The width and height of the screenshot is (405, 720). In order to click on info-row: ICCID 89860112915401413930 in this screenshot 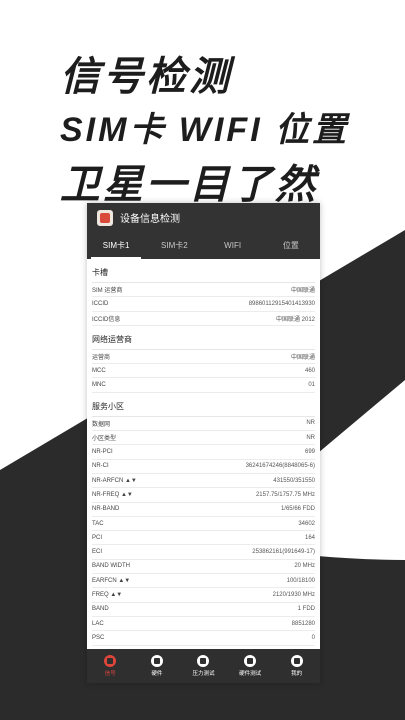, I will do `click(203, 304)`.